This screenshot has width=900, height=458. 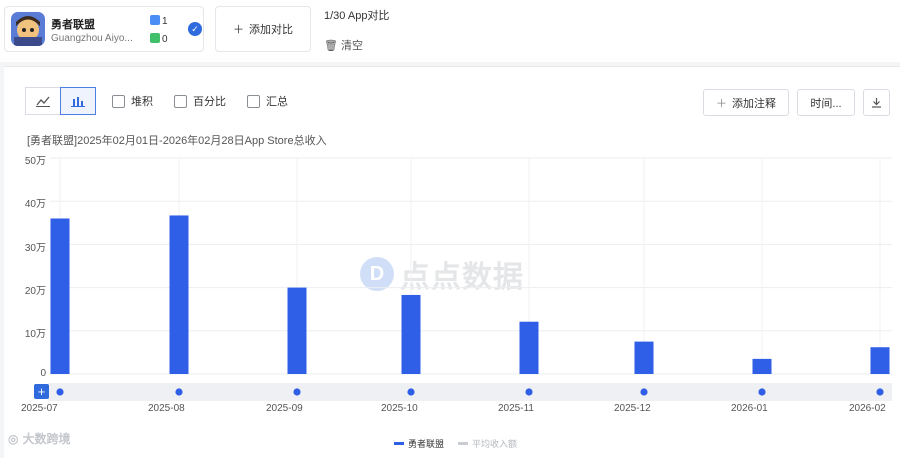 What do you see at coordinates (867, 408) in the screenshot?
I see `x-tick-label: 2026-02` at bounding box center [867, 408].